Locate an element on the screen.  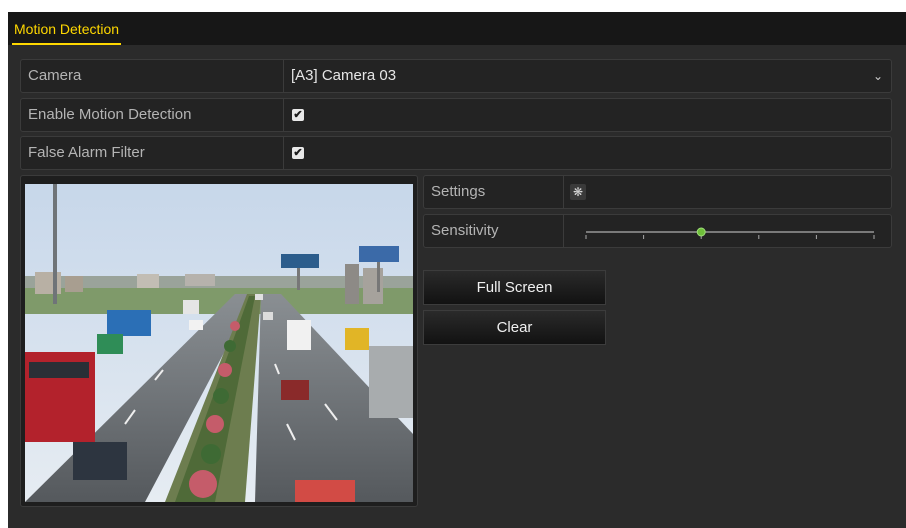
settings-row: Settings ❋ is located at coordinates (657, 192).